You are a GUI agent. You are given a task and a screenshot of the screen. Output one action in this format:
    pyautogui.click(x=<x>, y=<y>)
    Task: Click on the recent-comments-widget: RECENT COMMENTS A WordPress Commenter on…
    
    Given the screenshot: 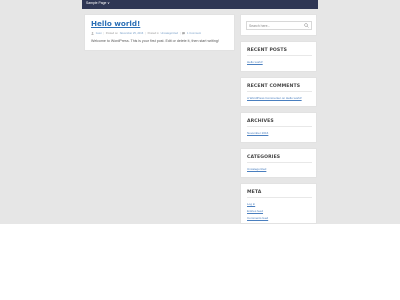 What is the action you would take?
    pyautogui.click(x=278, y=92)
    